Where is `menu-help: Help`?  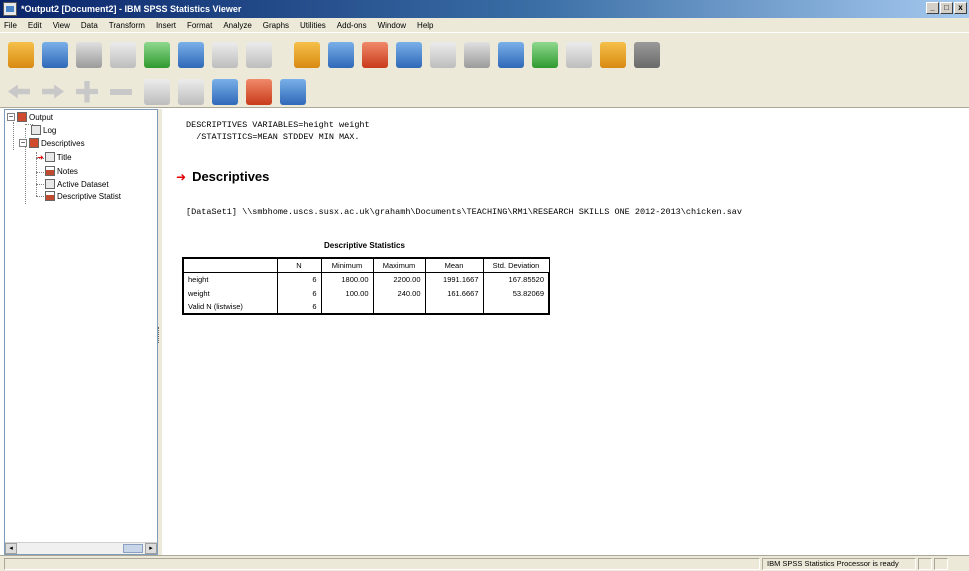 menu-help: Help is located at coordinates (425, 25).